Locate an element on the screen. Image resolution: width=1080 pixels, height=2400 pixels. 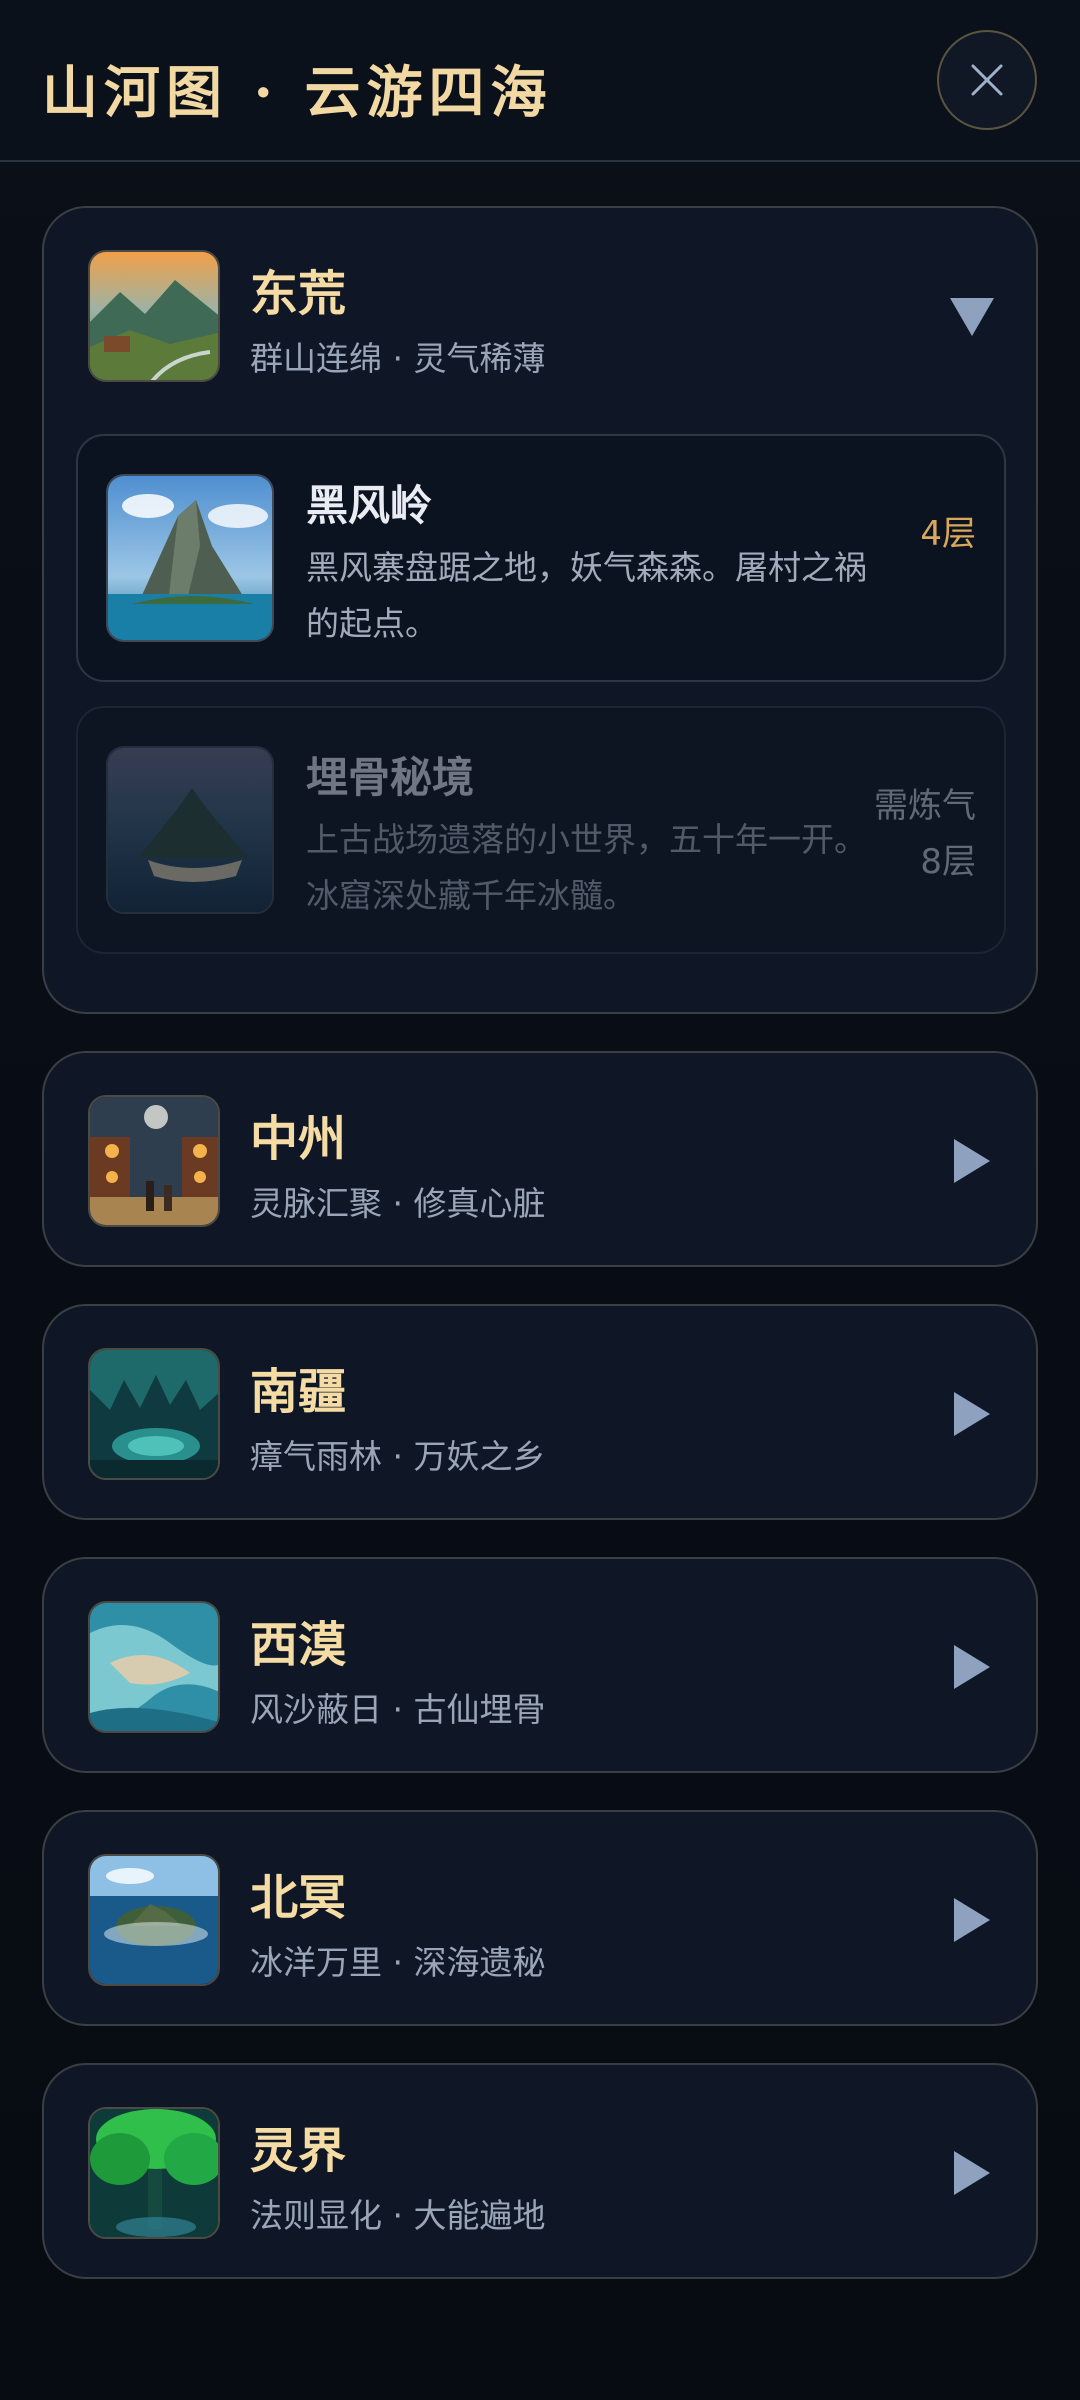
page-title: 山河图 · 云游四海 is located at coordinates (297, 93).